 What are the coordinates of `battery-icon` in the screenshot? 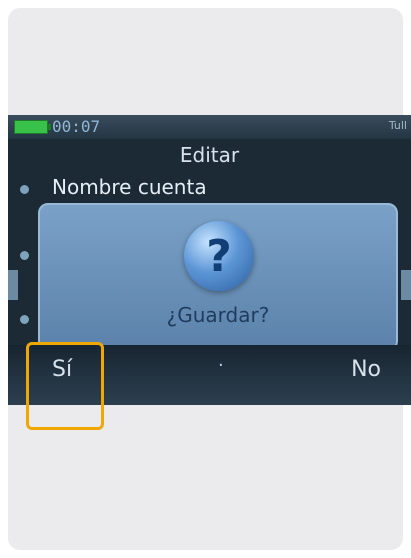 It's located at (32, 127).